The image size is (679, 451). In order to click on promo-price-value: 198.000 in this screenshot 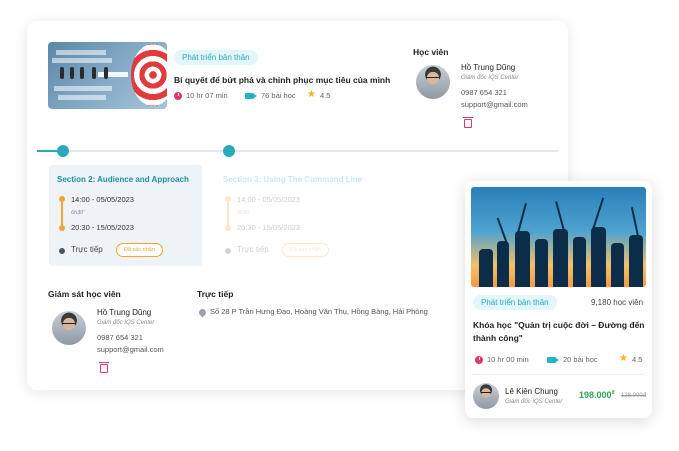, I will do `click(595, 395)`.